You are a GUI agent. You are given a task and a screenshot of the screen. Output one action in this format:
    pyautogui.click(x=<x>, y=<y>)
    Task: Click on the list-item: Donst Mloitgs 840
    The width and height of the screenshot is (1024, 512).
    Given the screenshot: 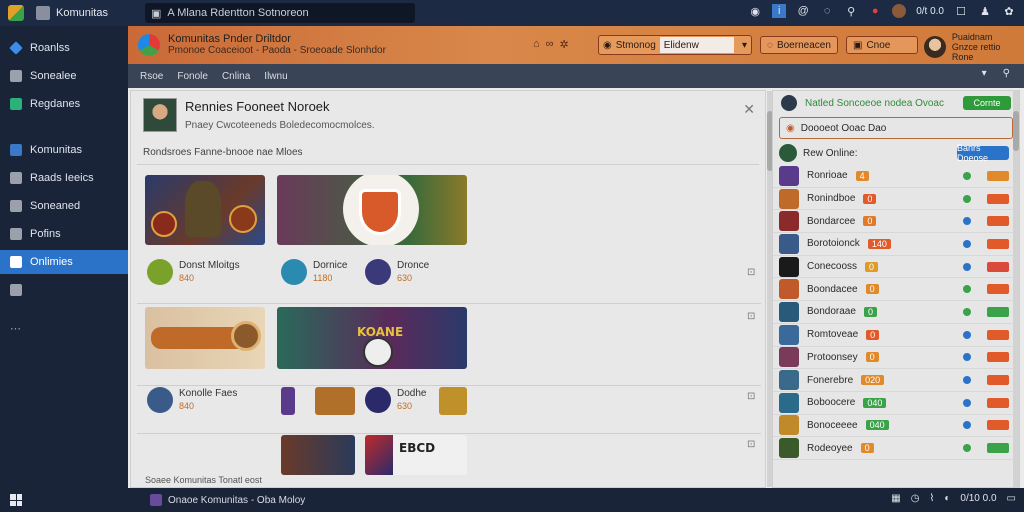 What is the action you would take?
    pyautogui.click(x=193, y=272)
    